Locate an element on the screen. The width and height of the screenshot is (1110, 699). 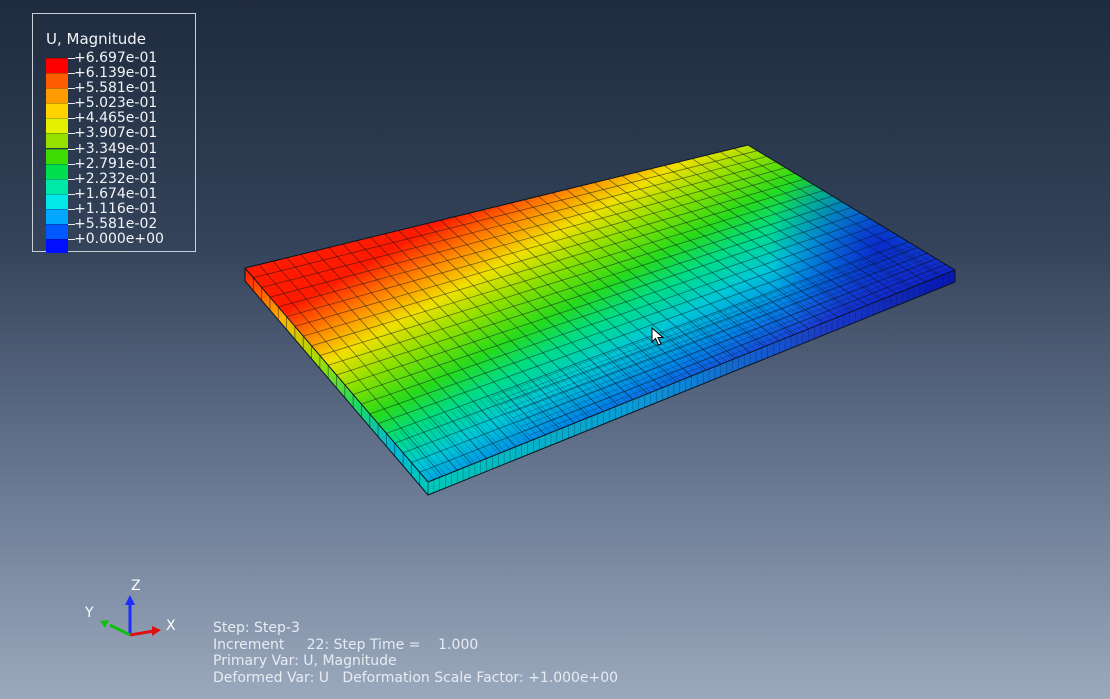
legend-row: +0.000e+00 is located at coordinates (121, 242).